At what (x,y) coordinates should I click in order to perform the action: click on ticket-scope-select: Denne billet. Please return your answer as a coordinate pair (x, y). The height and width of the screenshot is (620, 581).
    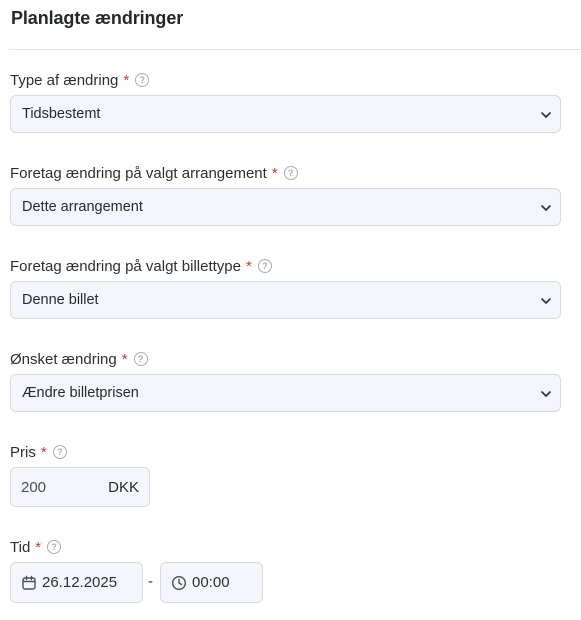
    Looking at the image, I should click on (285, 300).